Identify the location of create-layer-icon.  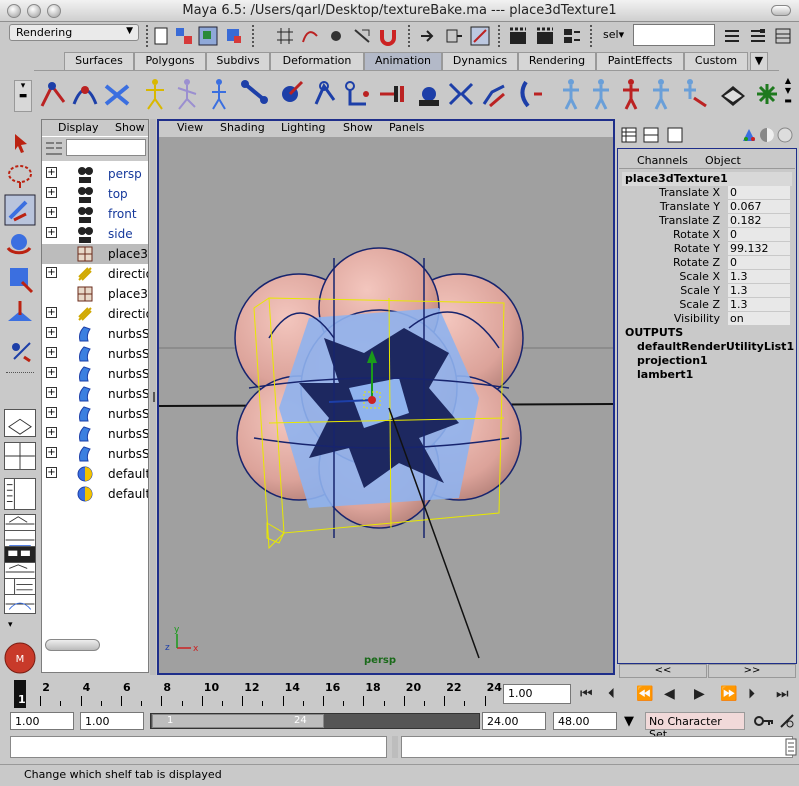
(749, 135).